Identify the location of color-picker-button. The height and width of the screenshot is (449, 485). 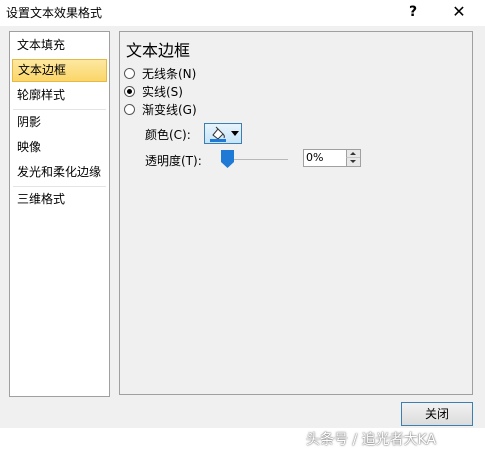
(223, 133).